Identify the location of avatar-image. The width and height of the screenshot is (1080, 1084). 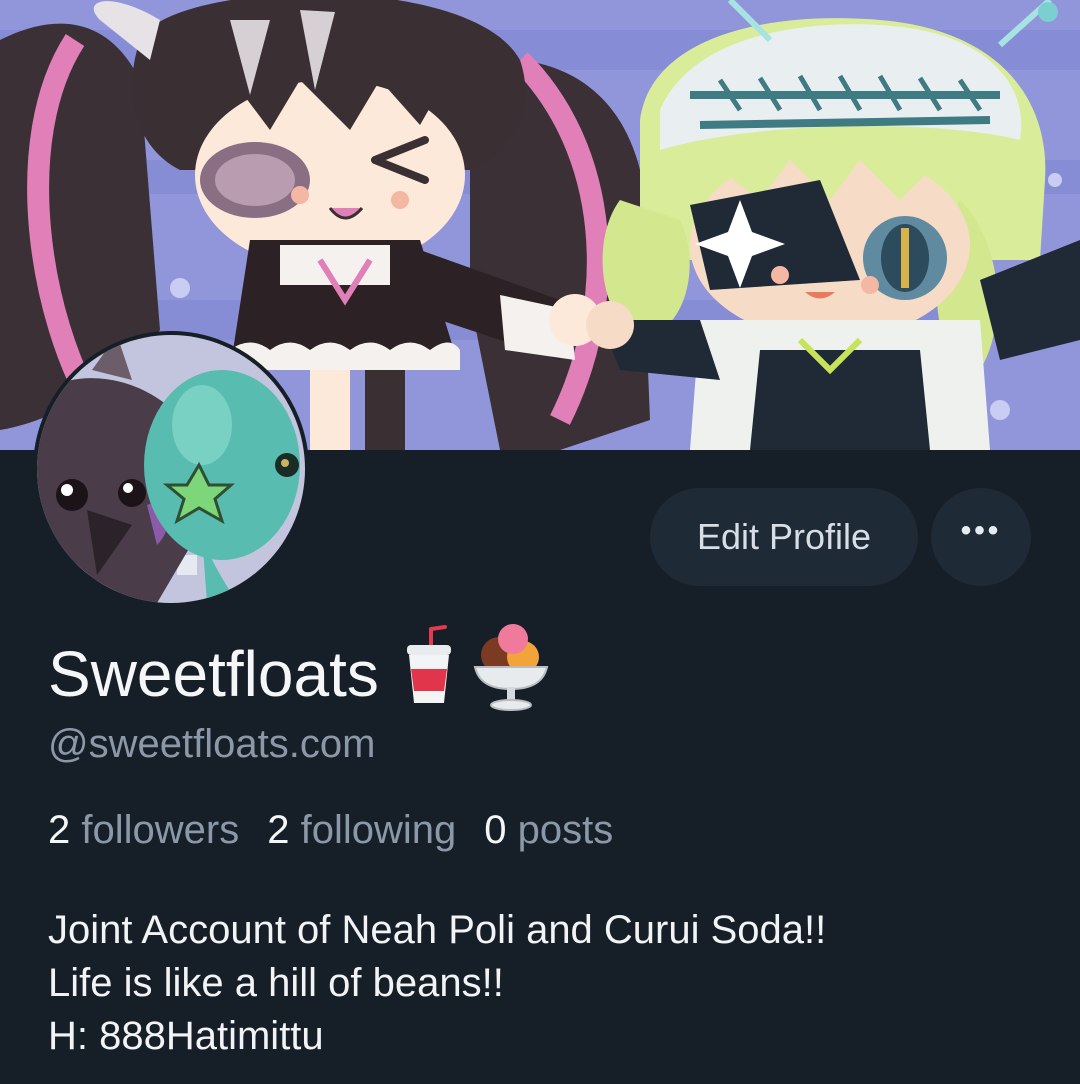
(171, 469).